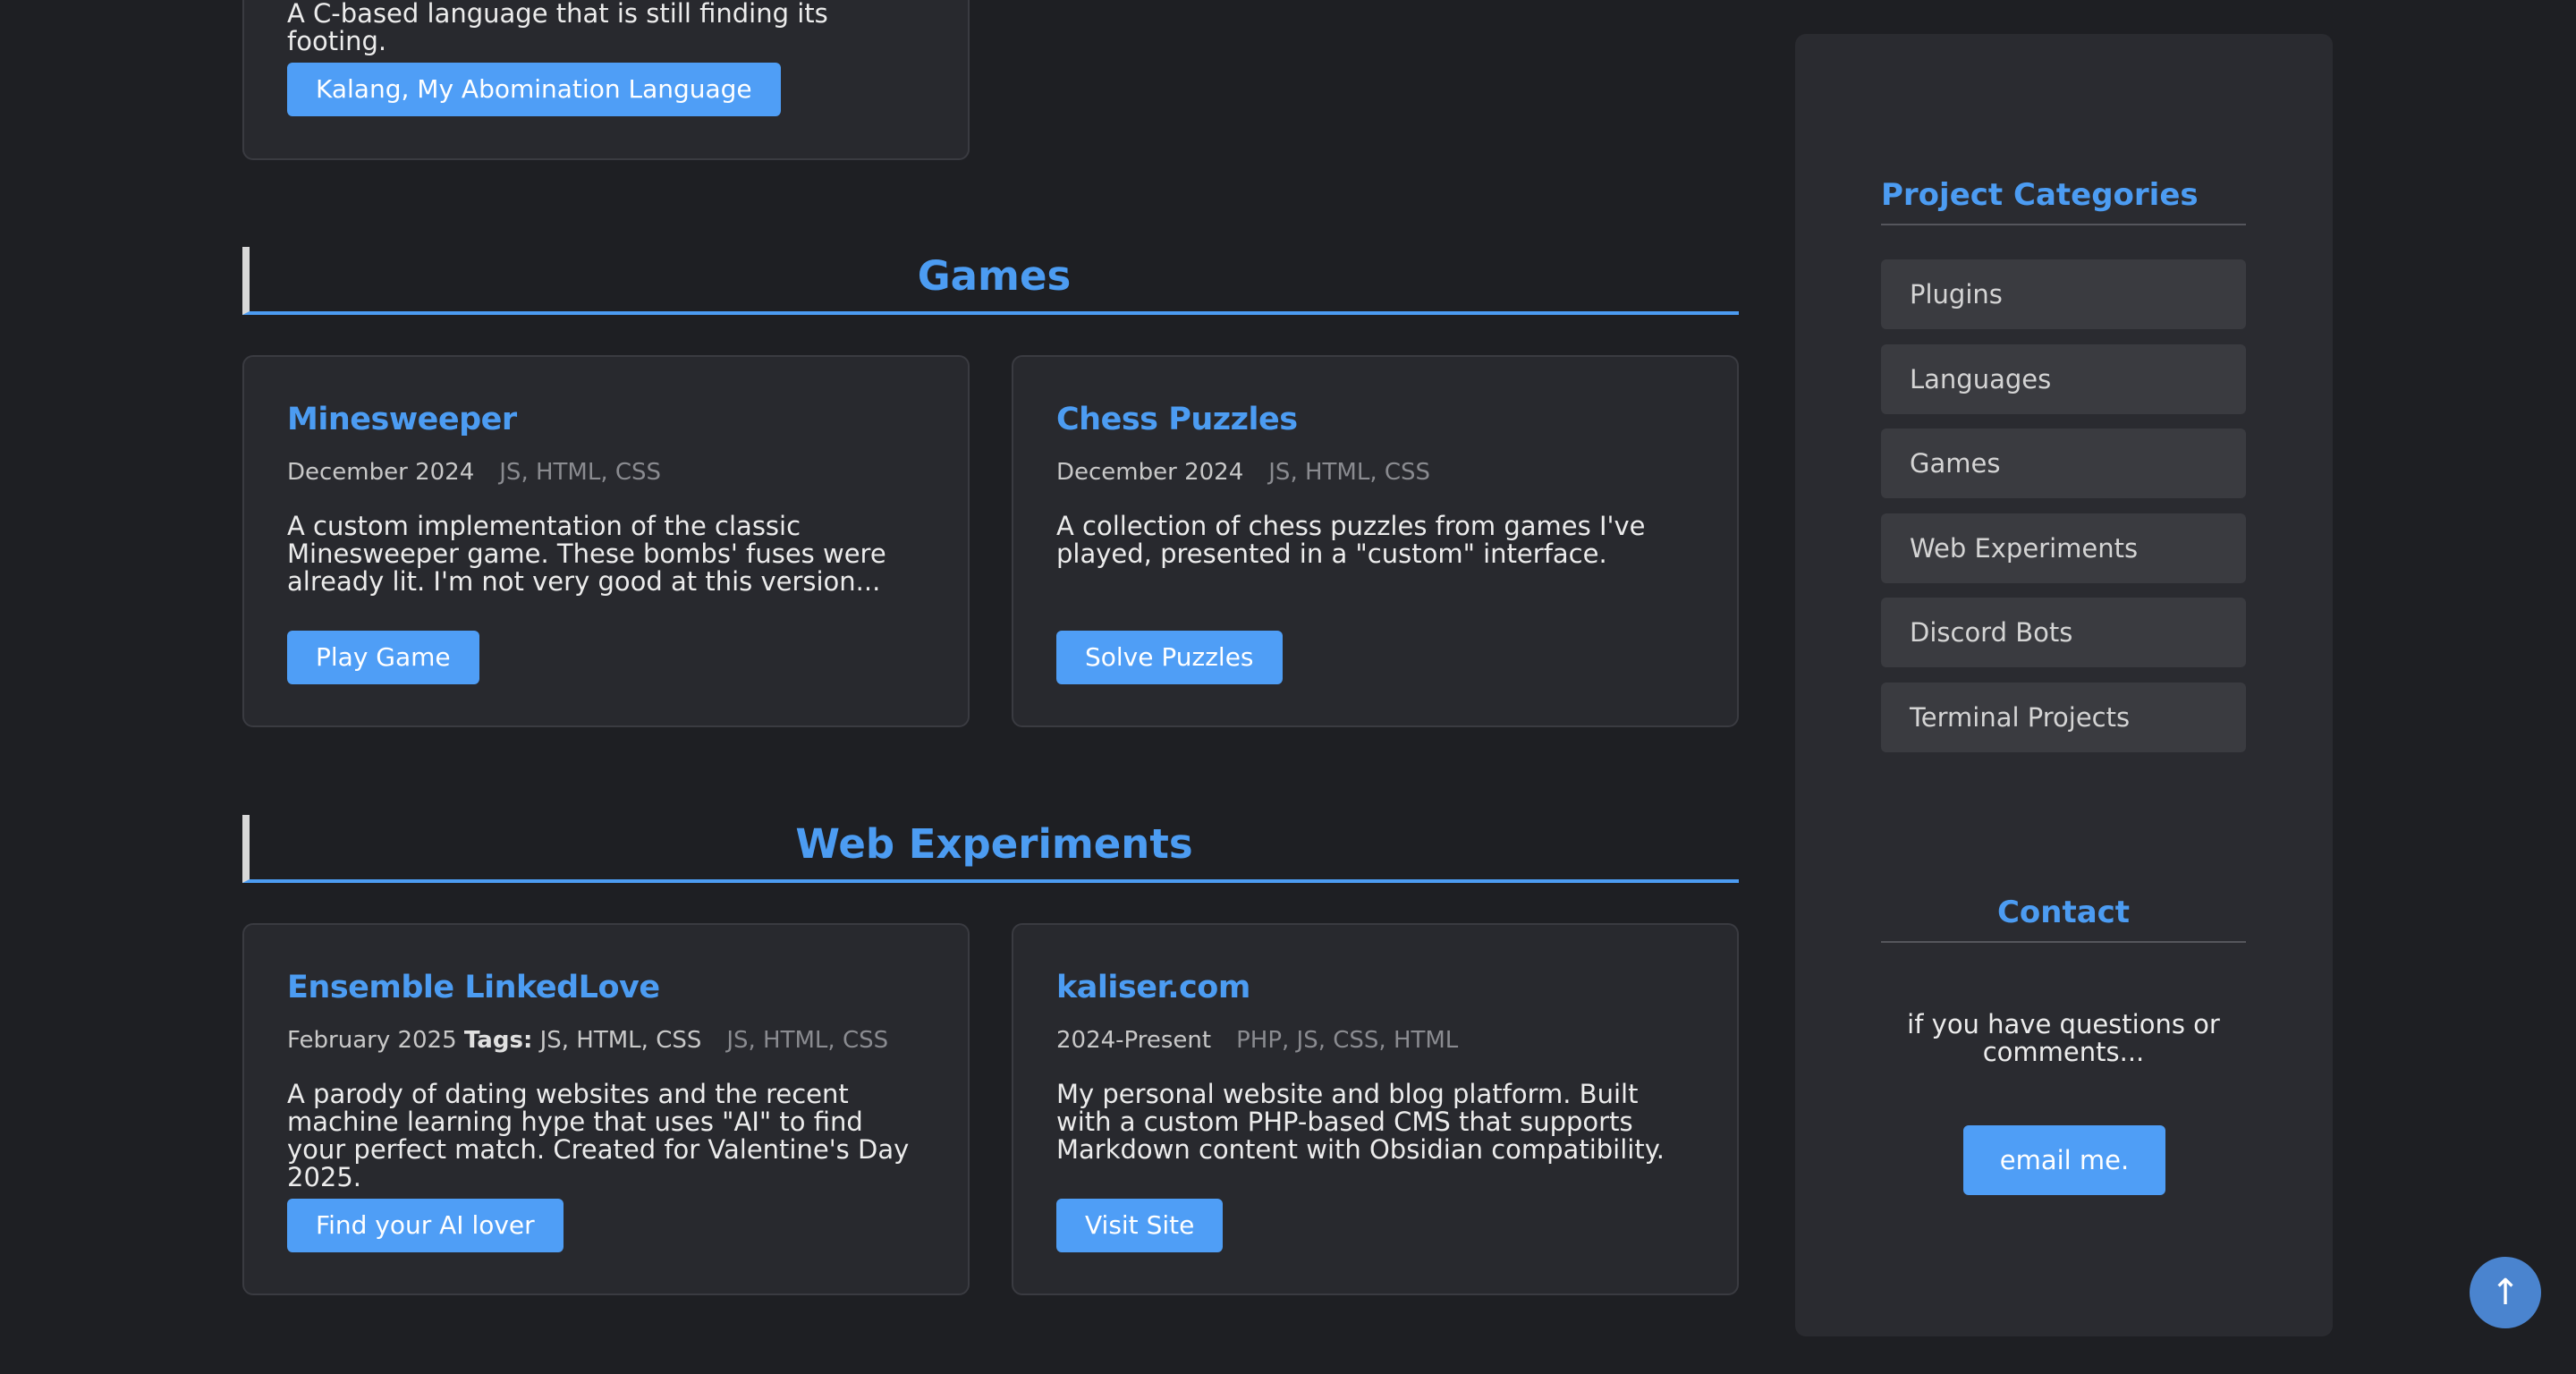  I want to click on section-header-web-experiments: Web Experiments, so click(990, 849).